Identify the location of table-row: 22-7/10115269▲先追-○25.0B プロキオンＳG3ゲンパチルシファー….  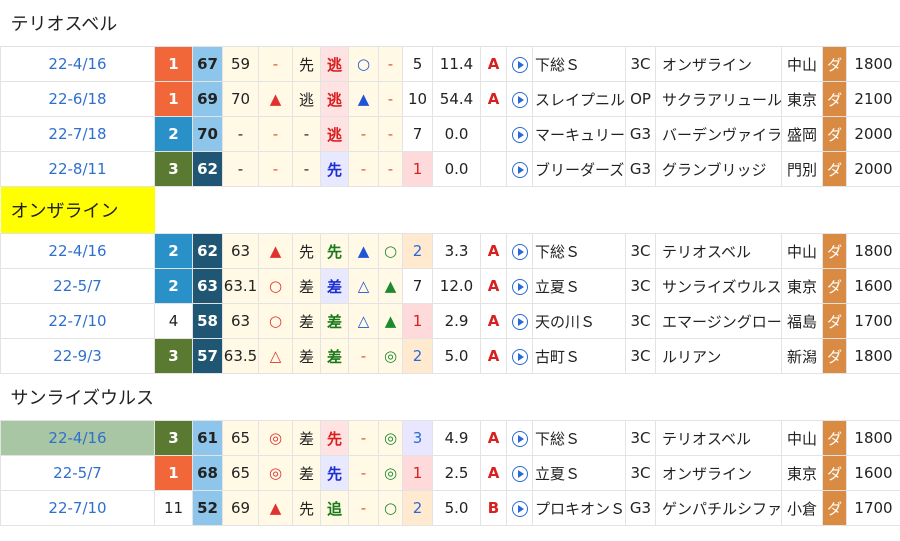
(450, 508).